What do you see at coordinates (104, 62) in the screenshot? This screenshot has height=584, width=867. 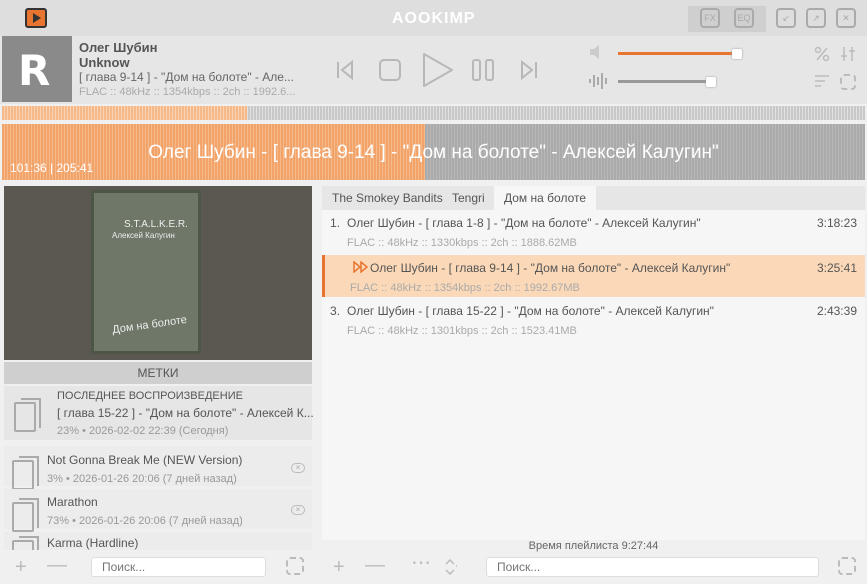 I see `track-album: Unknow` at bounding box center [104, 62].